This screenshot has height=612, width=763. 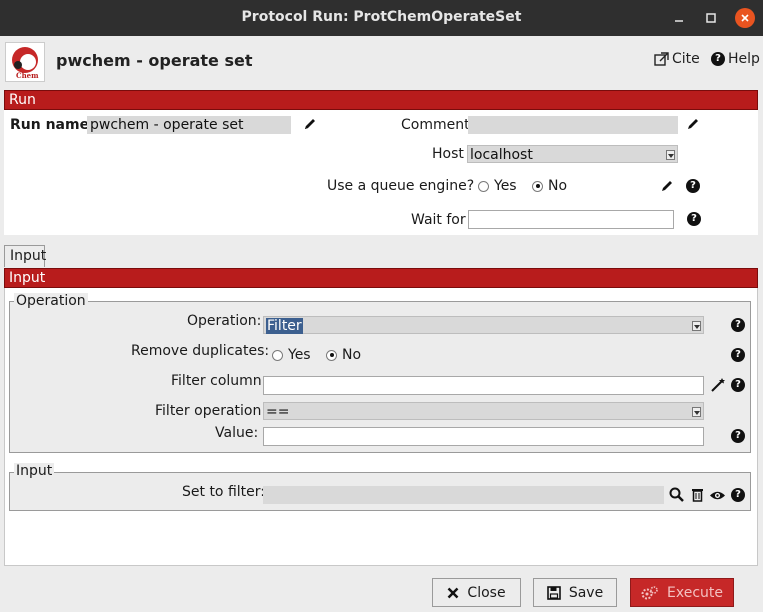 I want to click on minimize-button, so click(x=679, y=18).